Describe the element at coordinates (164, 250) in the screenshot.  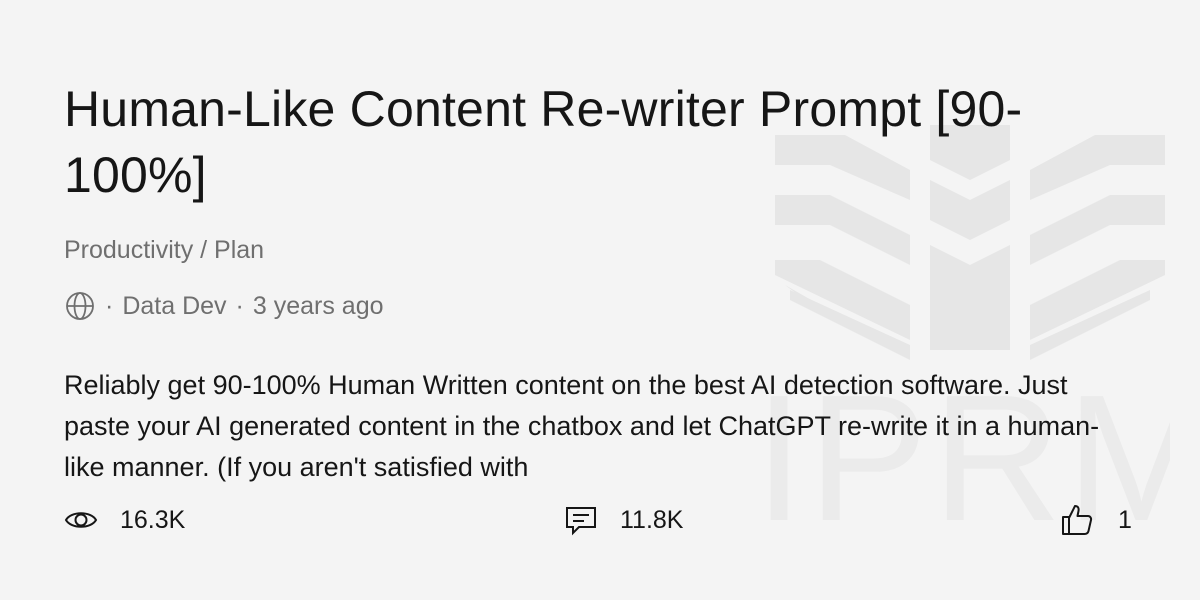
I see `prompt-category: Productivity / Plan` at that location.